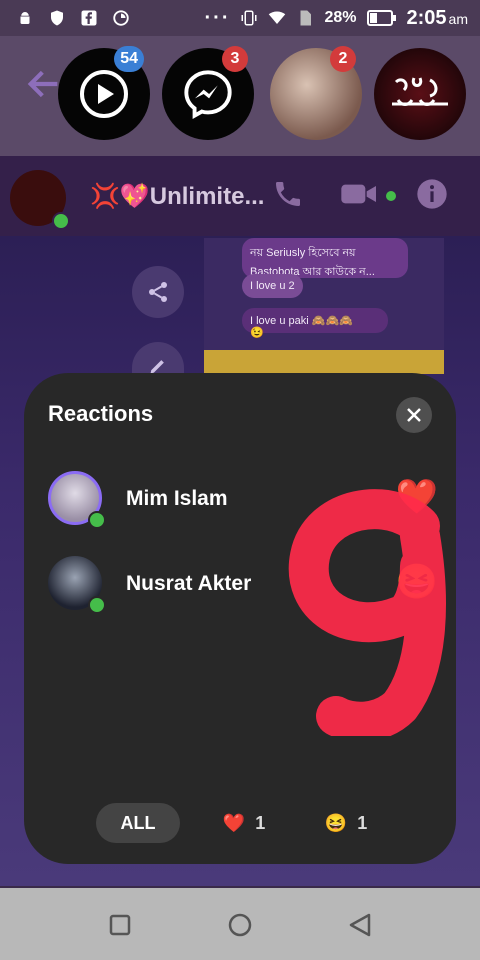 The height and width of the screenshot is (960, 480). I want to click on reactor-name: Nusrat Akter, so click(189, 583).